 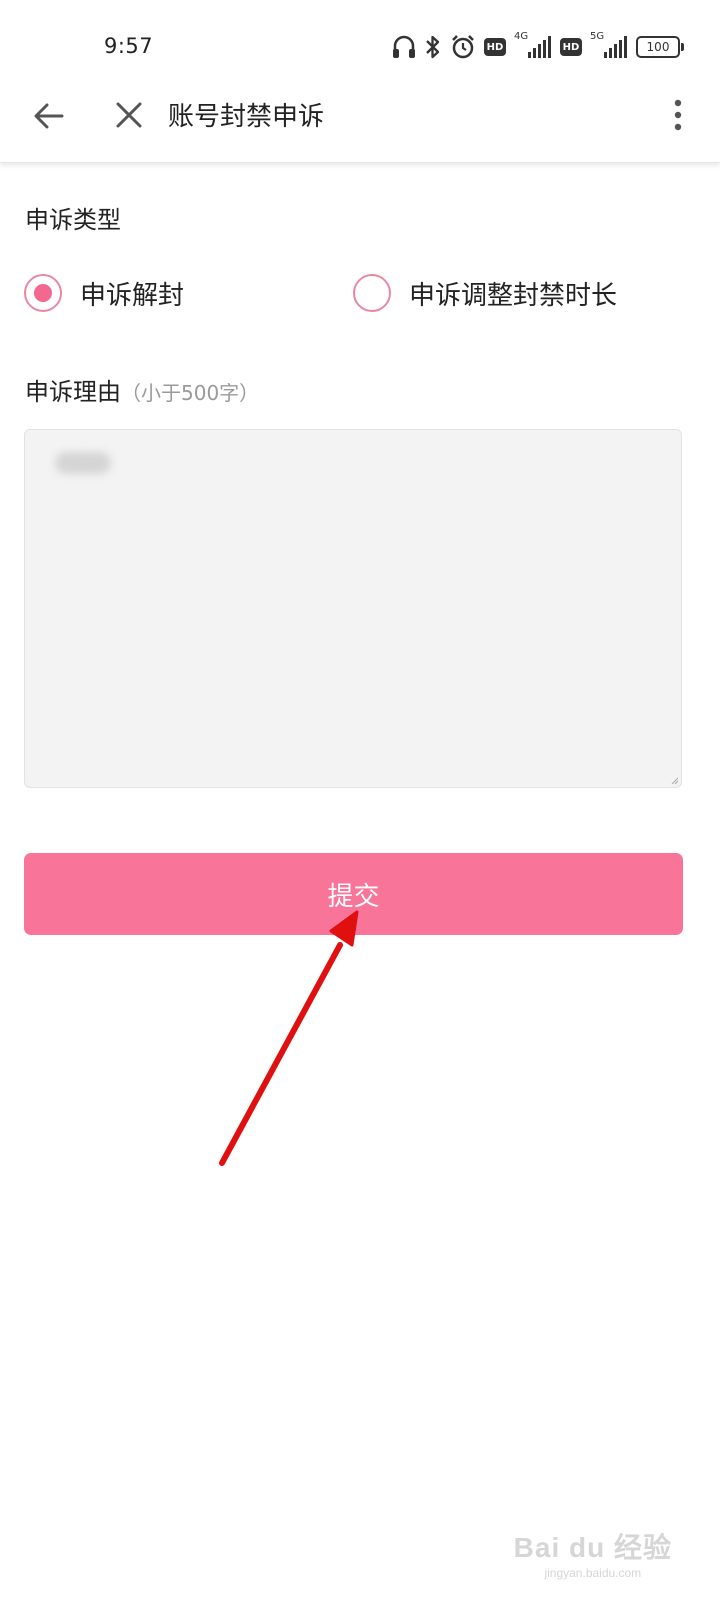 What do you see at coordinates (593, 1573) in the screenshot?
I see `watermark-url: jingyan.baidu.com` at bounding box center [593, 1573].